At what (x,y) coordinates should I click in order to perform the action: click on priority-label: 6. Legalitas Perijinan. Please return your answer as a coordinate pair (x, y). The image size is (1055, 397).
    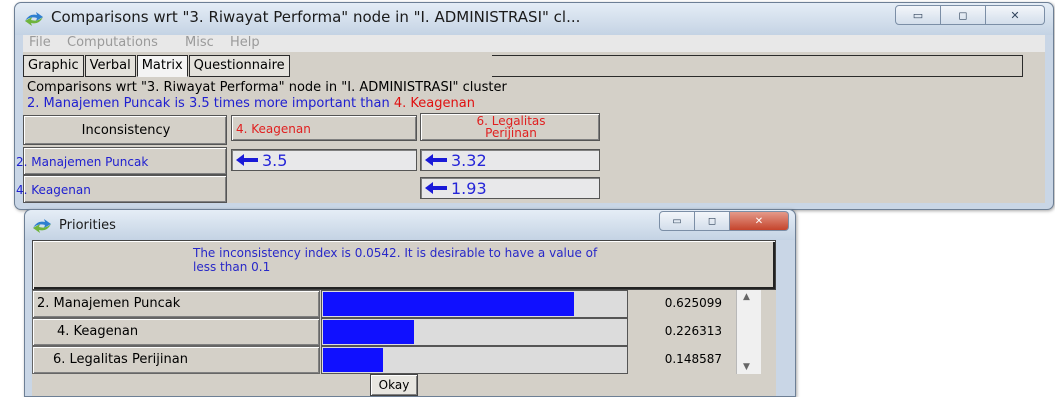
    Looking at the image, I should click on (176, 360).